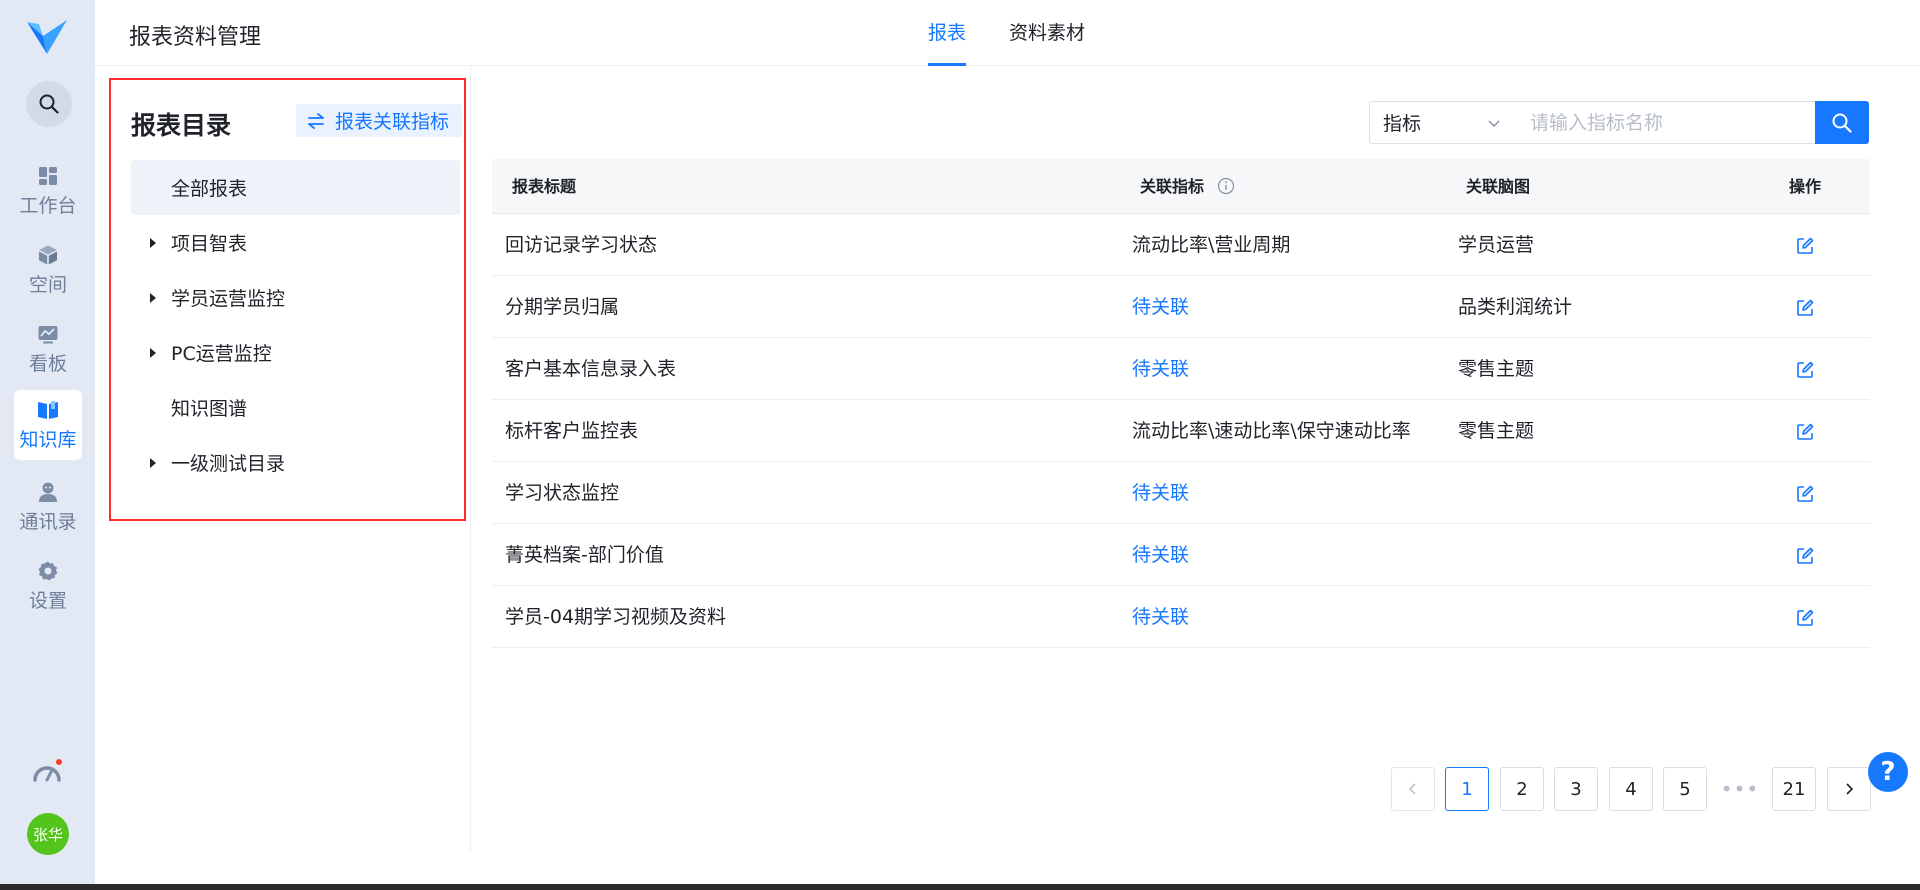 The width and height of the screenshot is (1920, 890). What do you see at coordinates (48, 205) in the screenshot?
I see `nav-label: 工作台` at bounding box center [48, 205].